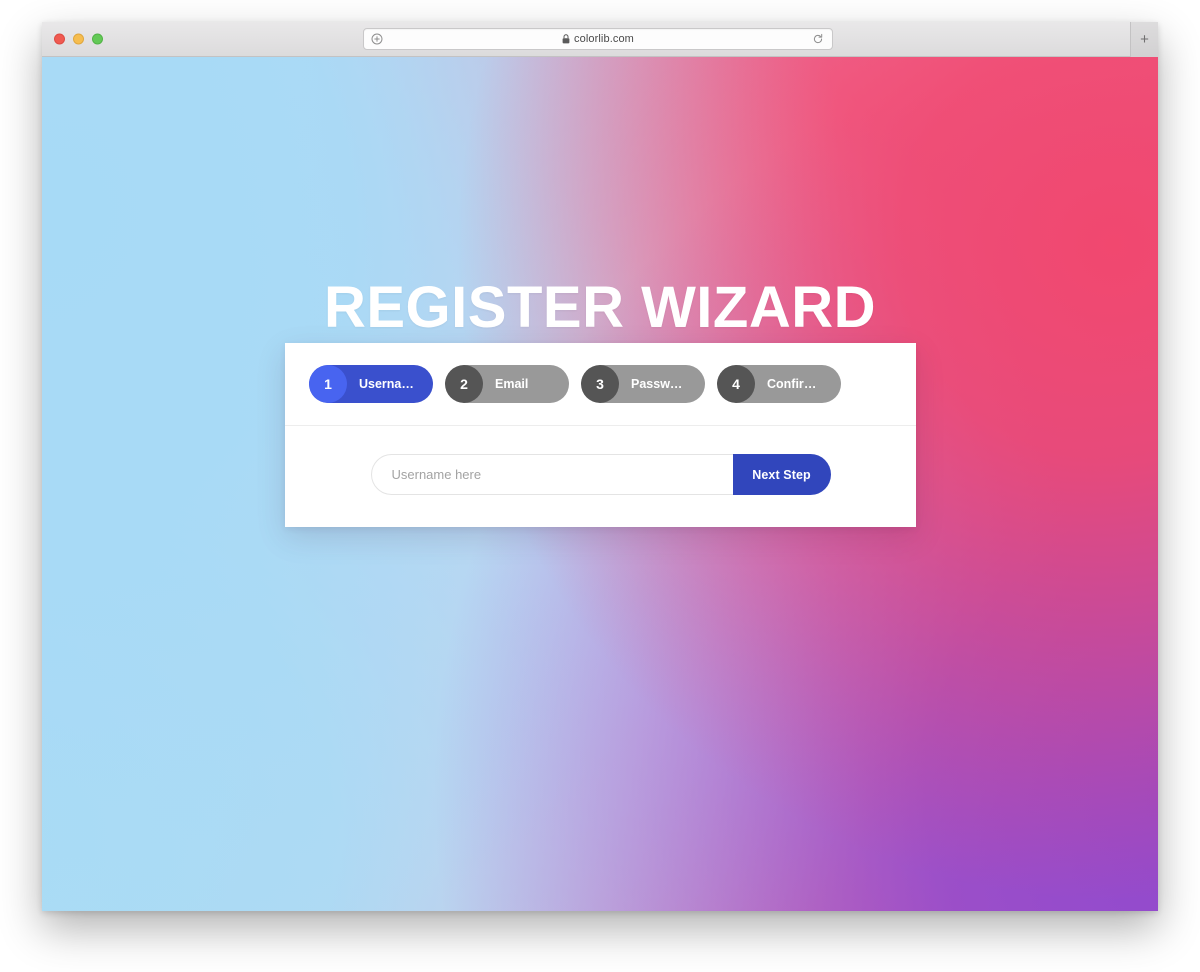 This screenshot has width=1200, height=972. Describe the element at coordinates (512, 384) in the screenshot. I see `step-label: Email` at that location.